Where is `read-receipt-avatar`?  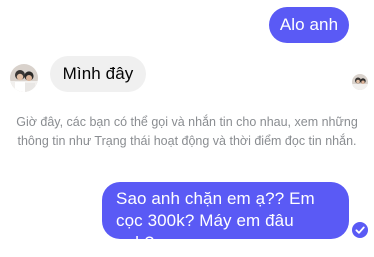
read-receipt-avatar is located at coordinates (360, 82).